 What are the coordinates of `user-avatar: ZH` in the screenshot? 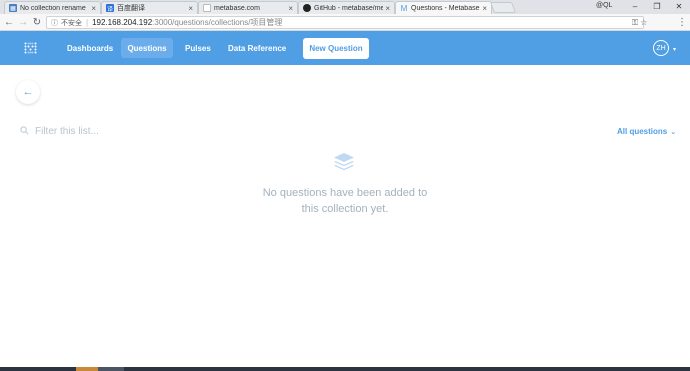 It's located at (661, 48).